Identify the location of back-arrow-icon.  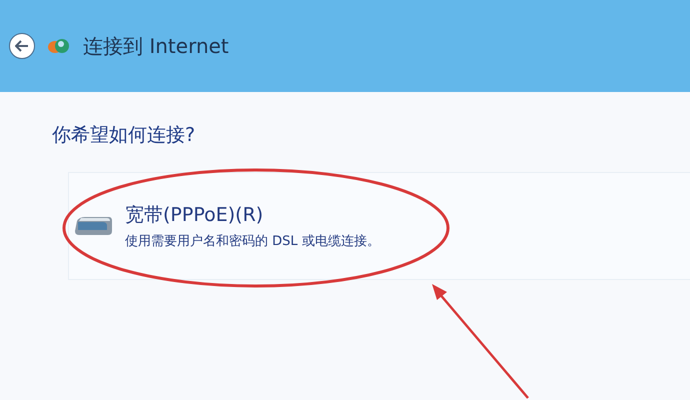
(22, 46).